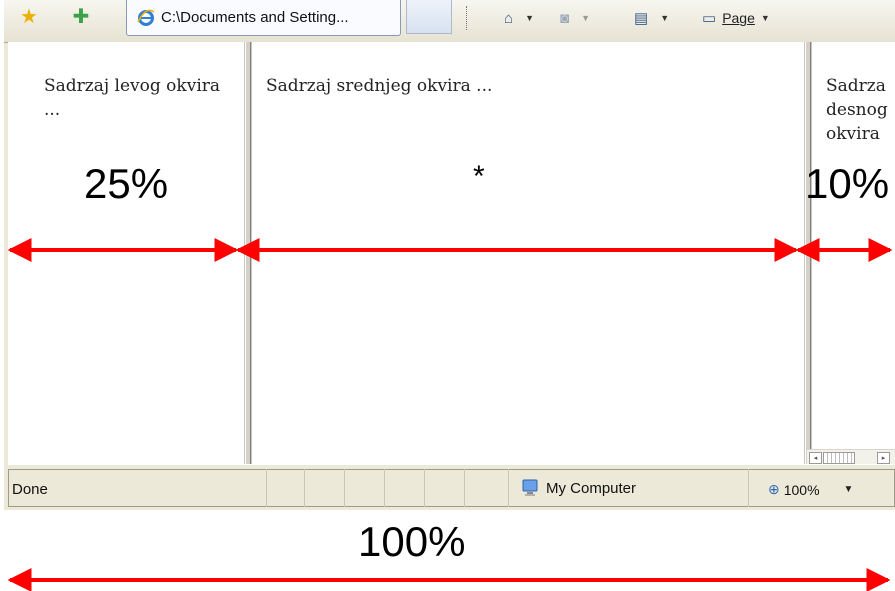  What do you see at coordinates (519, 18) in the screenshot?
I see `home-button: ⌂ ▼` at bounding box center [519, 18].